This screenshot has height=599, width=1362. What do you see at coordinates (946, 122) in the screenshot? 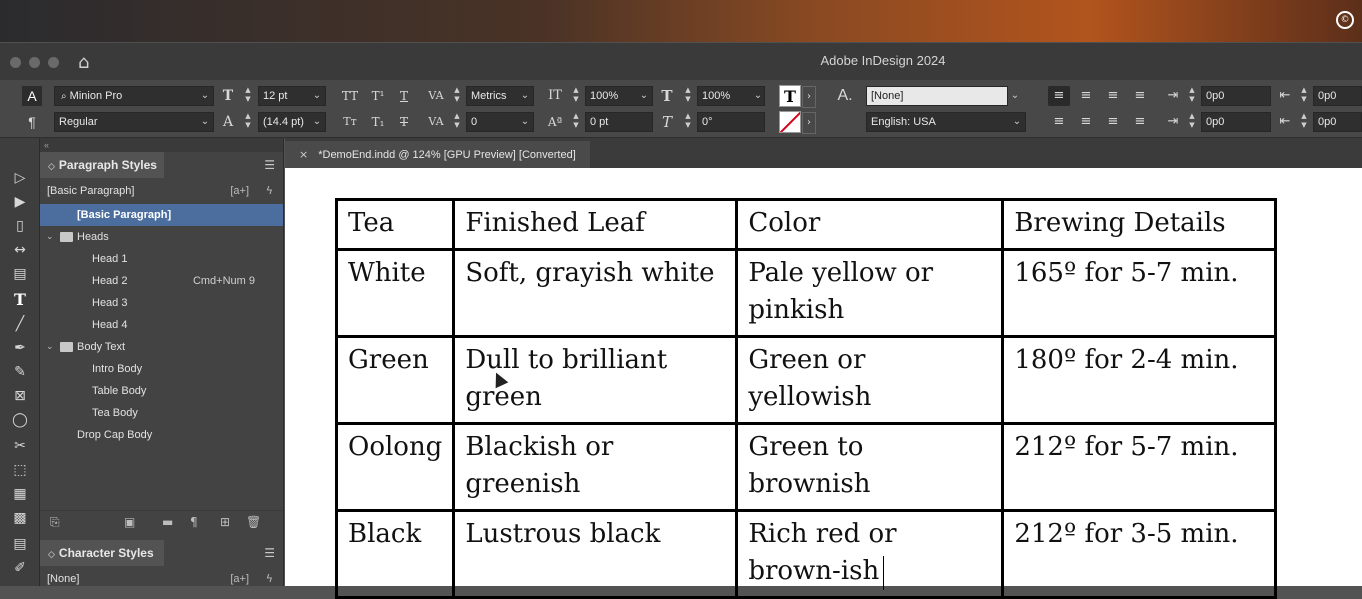
I see `language-field: English: USA` at bounding box center [946, 122].